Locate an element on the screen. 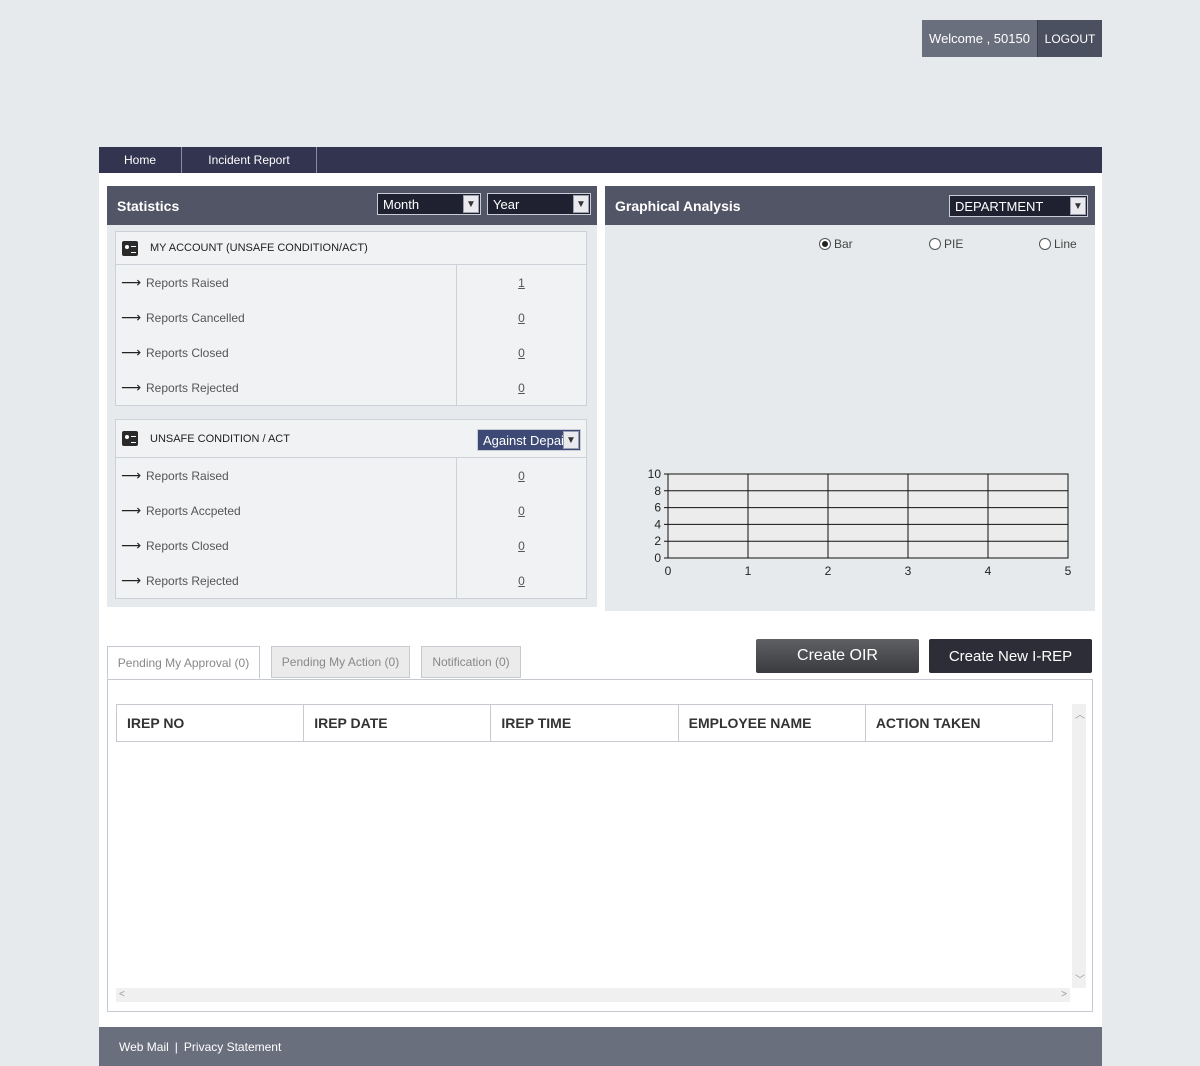  radio-bar: Bar is located at coordinates (836, 244).